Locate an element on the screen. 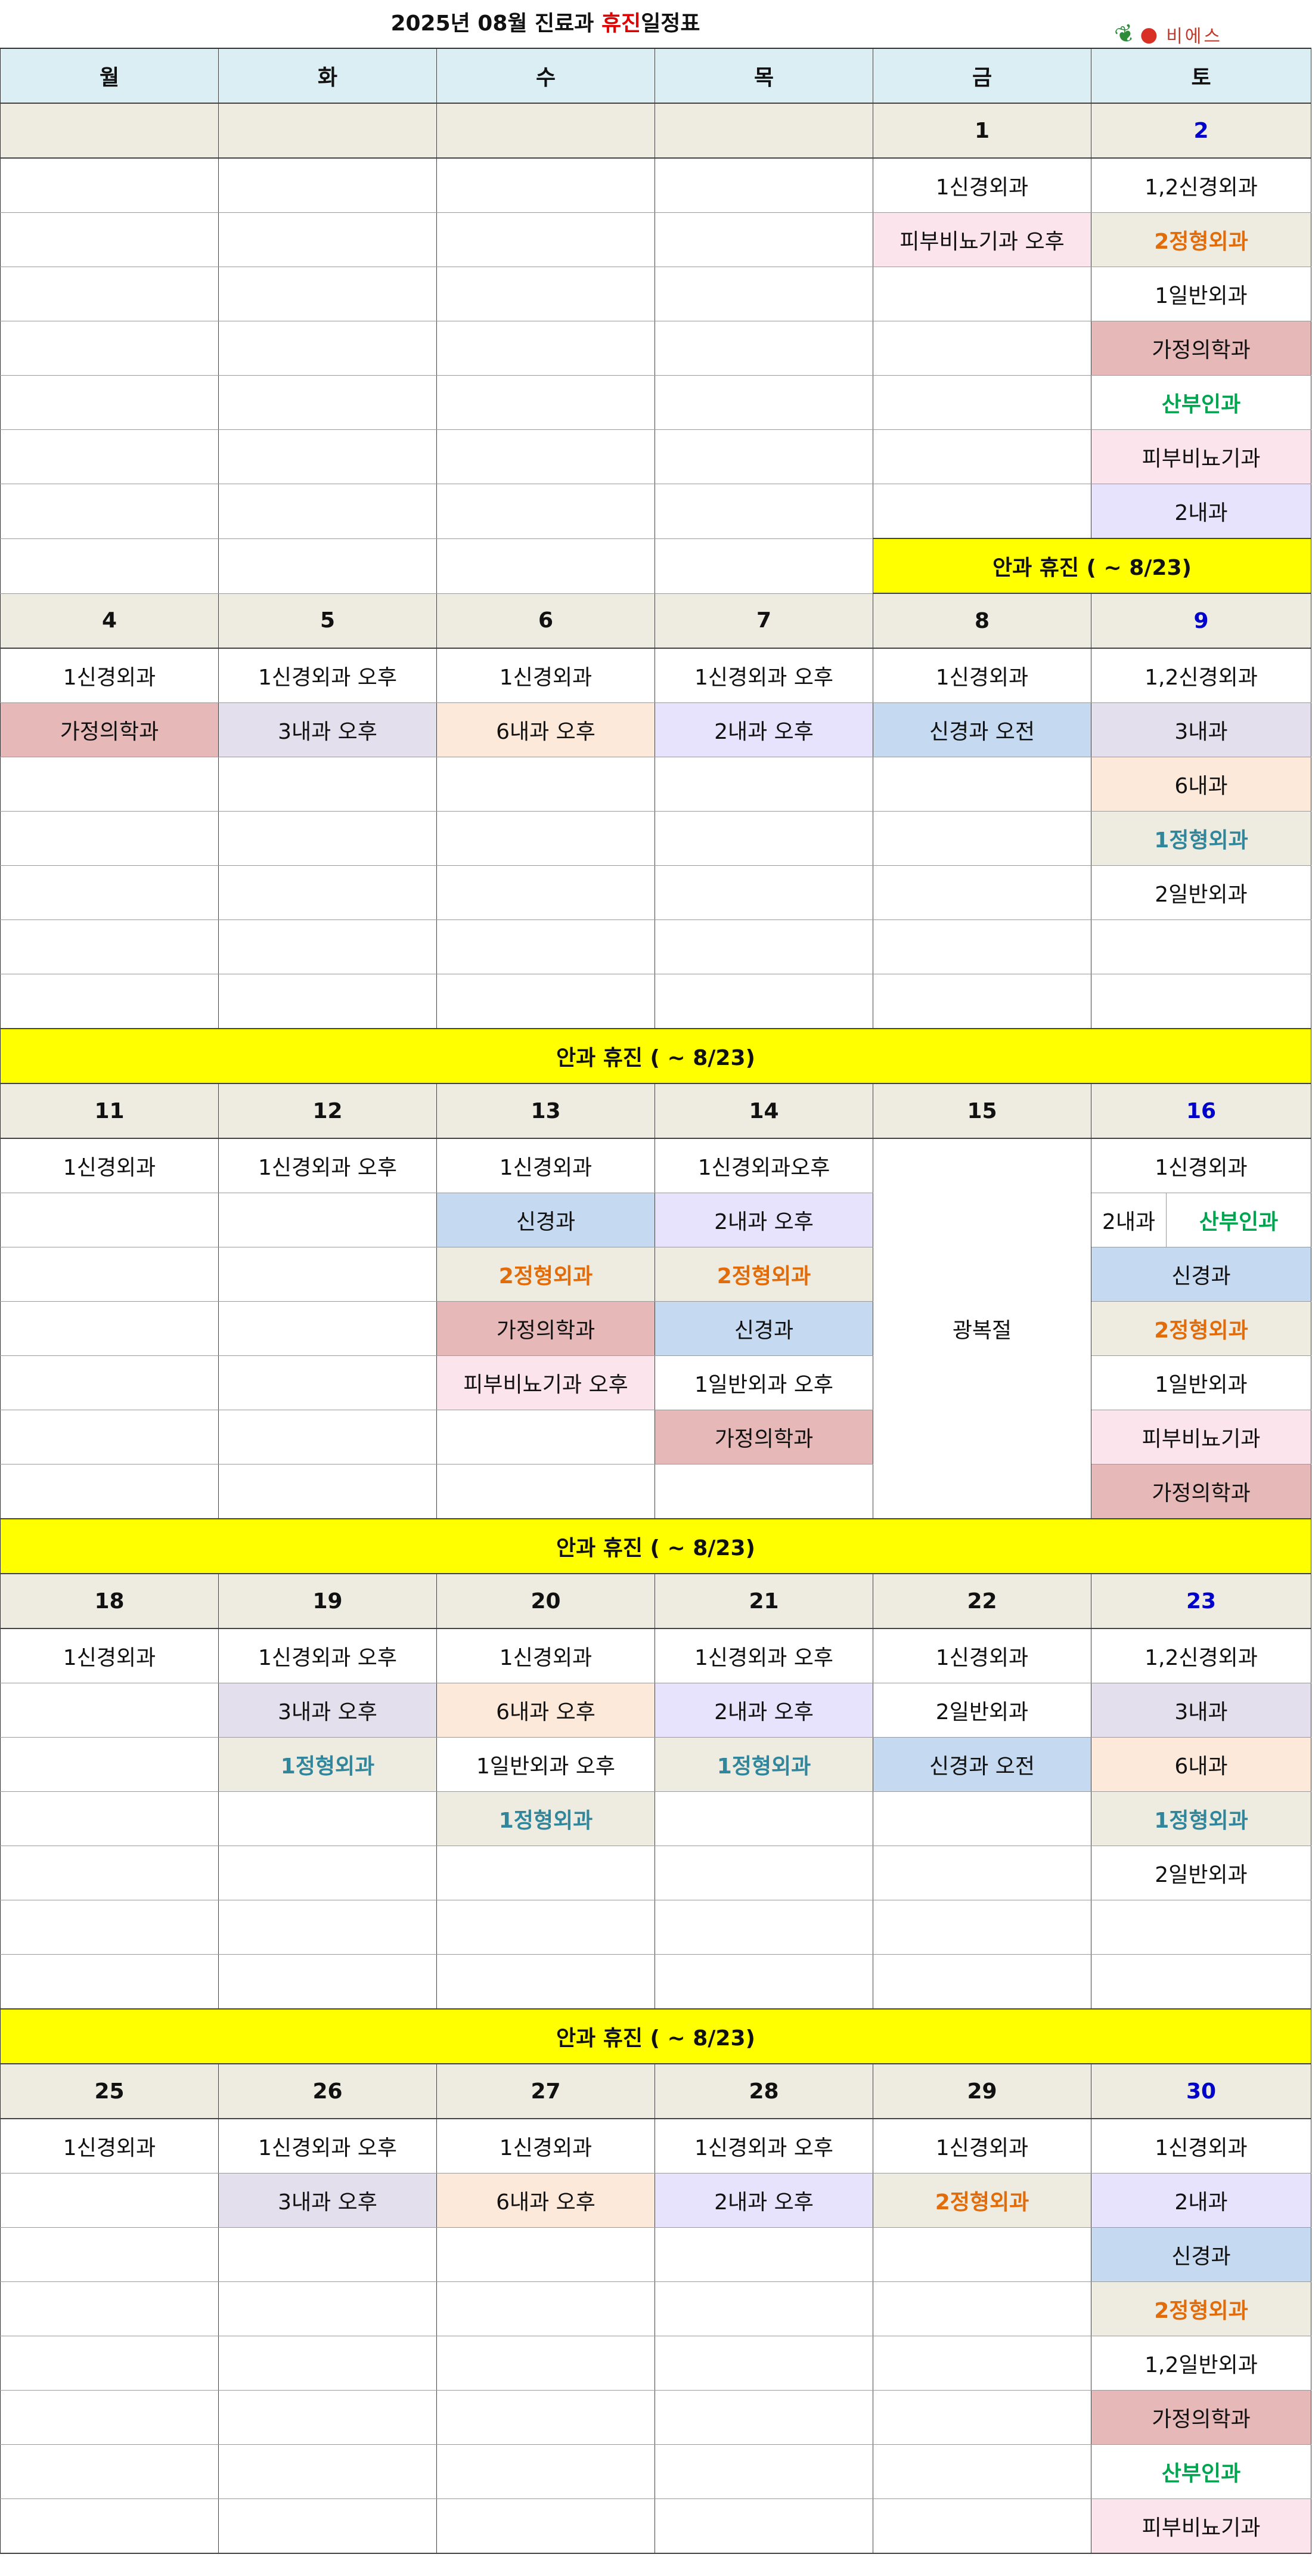 The height and width of the screenshot is (2576, 1312). dept-cell-part: 산부인과 is located at coordinates (1239, 1222).